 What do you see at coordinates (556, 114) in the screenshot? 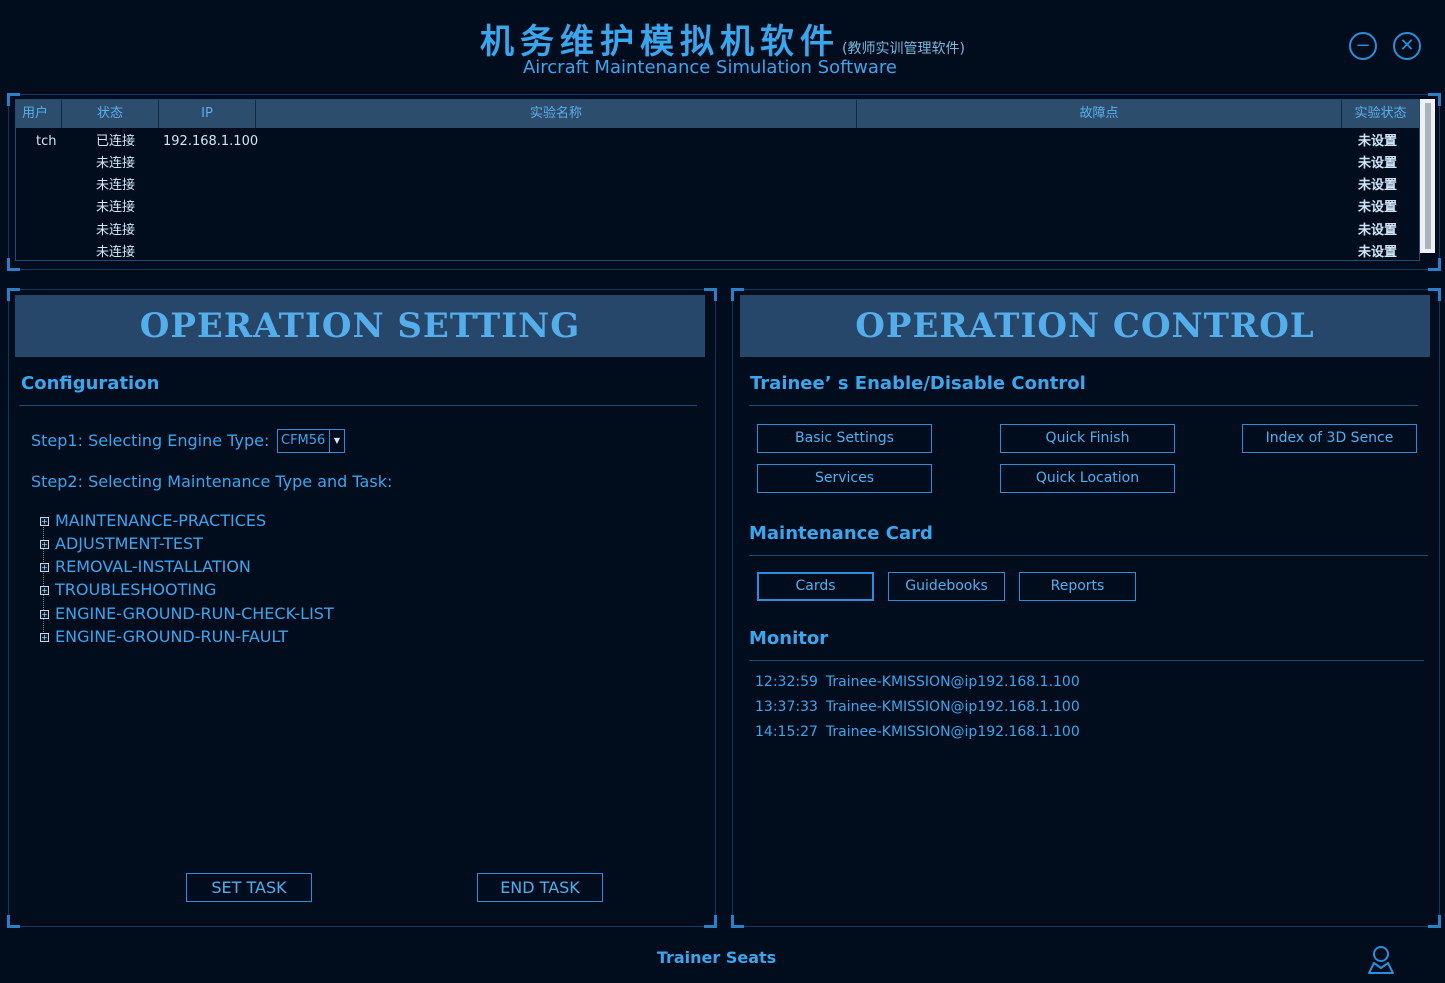
I see `col-exp-name: 实验名称` at bounding box center [556, 114].